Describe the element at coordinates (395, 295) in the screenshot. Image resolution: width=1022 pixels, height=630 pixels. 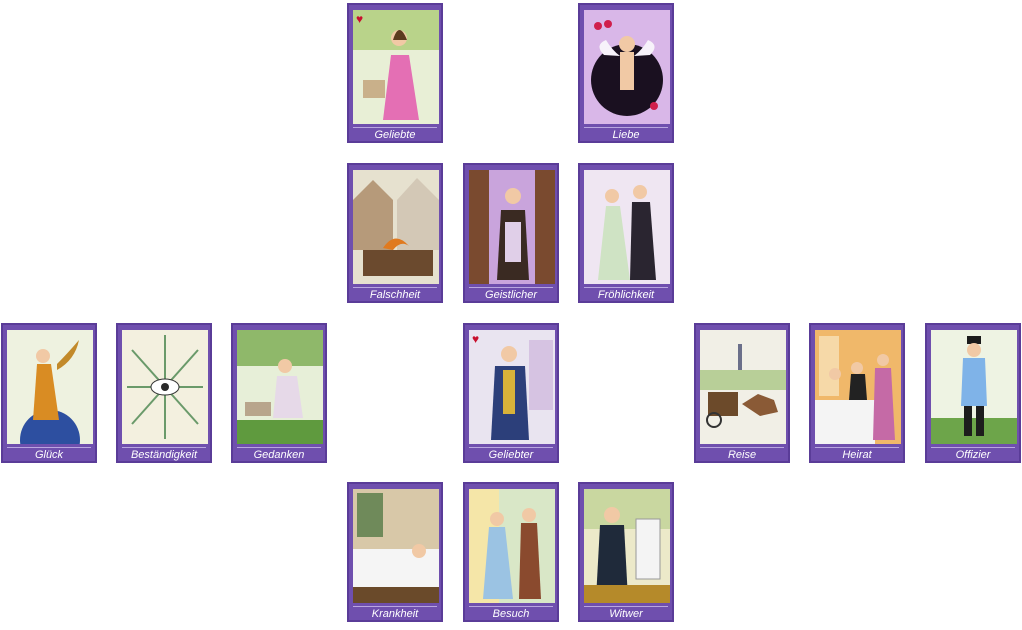
I see `card-label: Falschheit` at that location.